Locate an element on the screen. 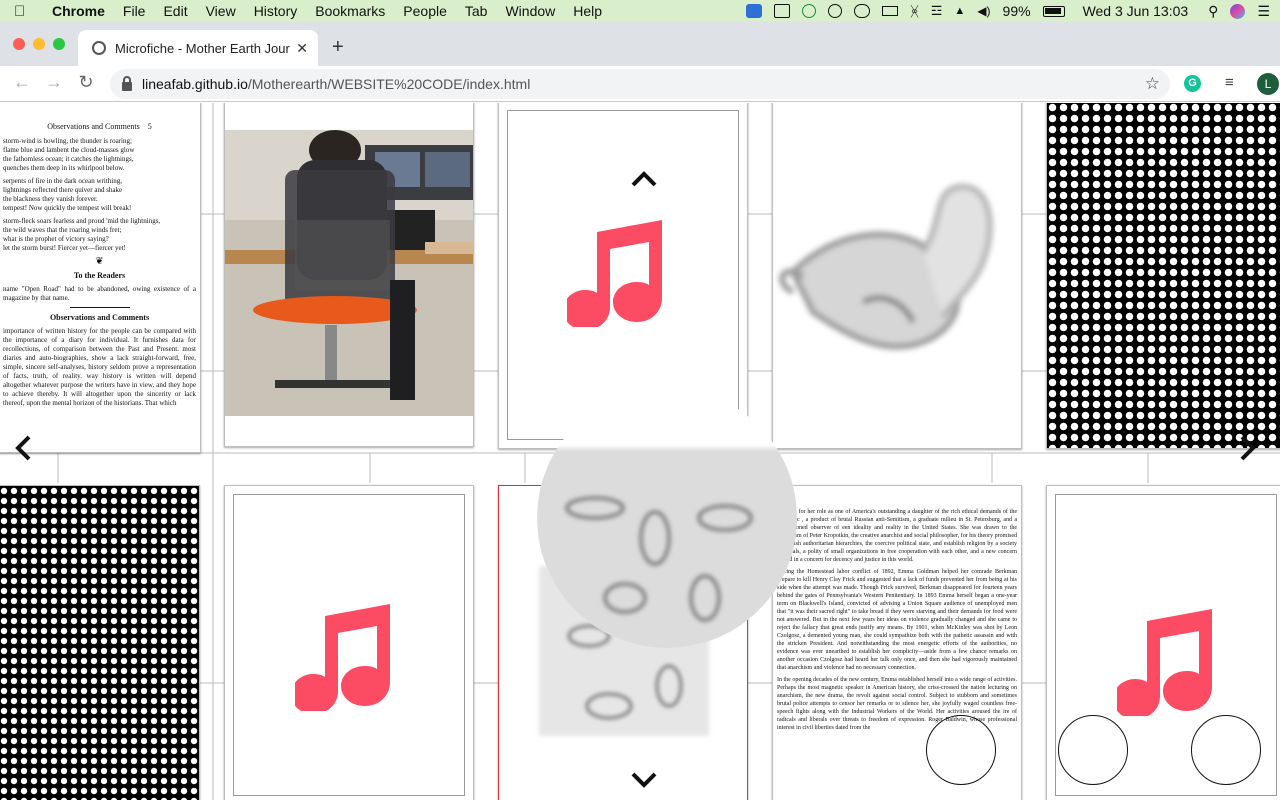  doc-section-title: To the Readers is located at coordinates (99, 275).